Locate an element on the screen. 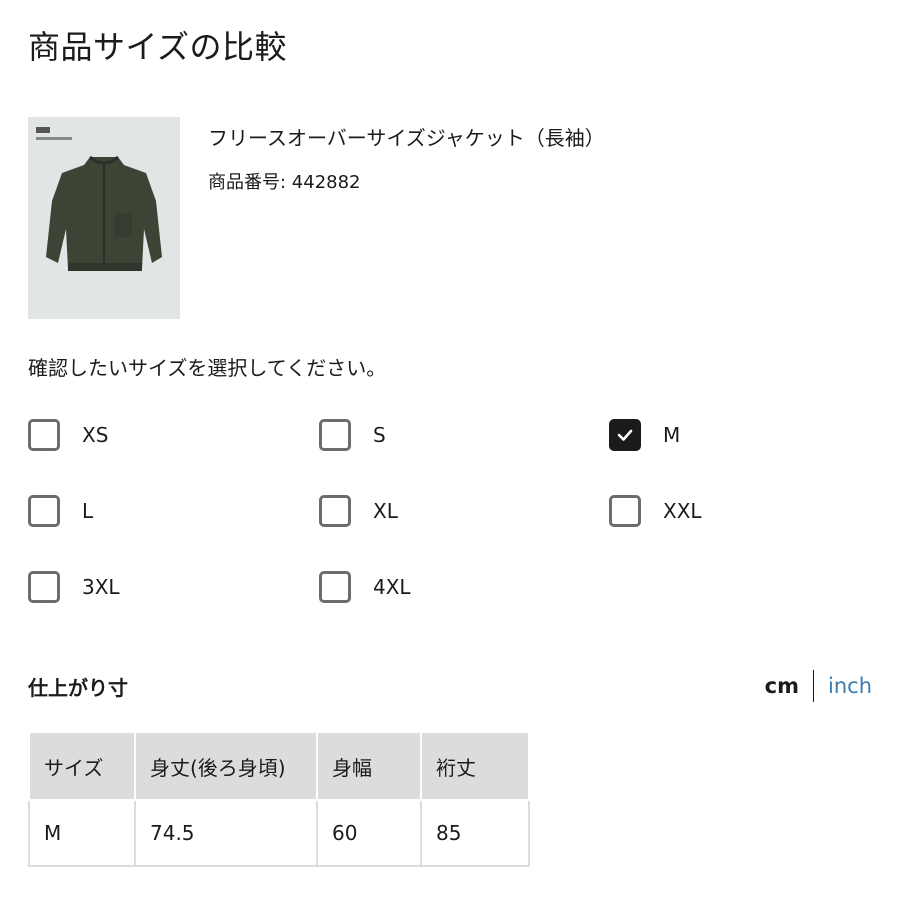 This screenshot has height=900, width=900. unit-cm-toggle: cm is located at coordinates (782, 686).